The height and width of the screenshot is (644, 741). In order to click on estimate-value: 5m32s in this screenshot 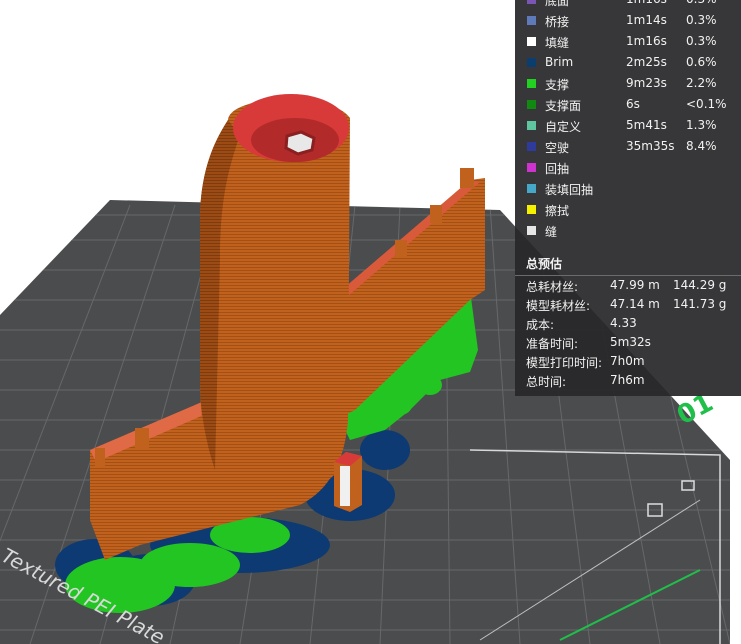, I will do `click(630, 342)`.